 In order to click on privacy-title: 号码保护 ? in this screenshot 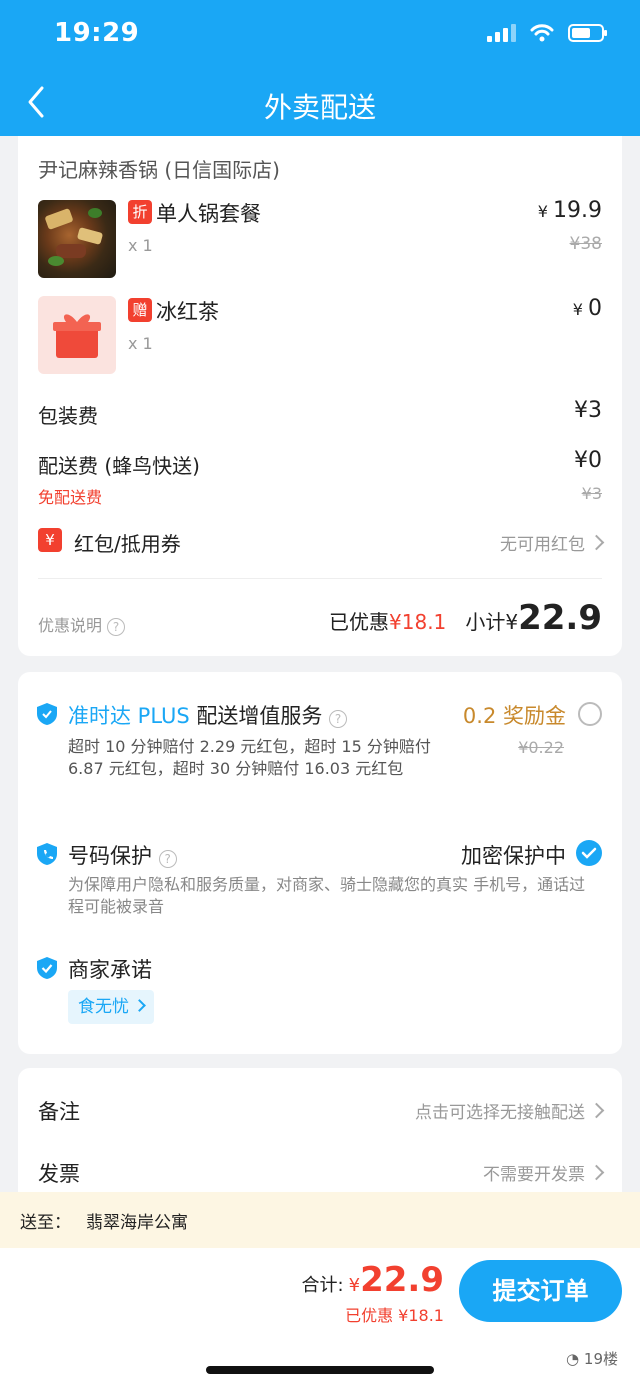, I will do `click(122, 855)`.